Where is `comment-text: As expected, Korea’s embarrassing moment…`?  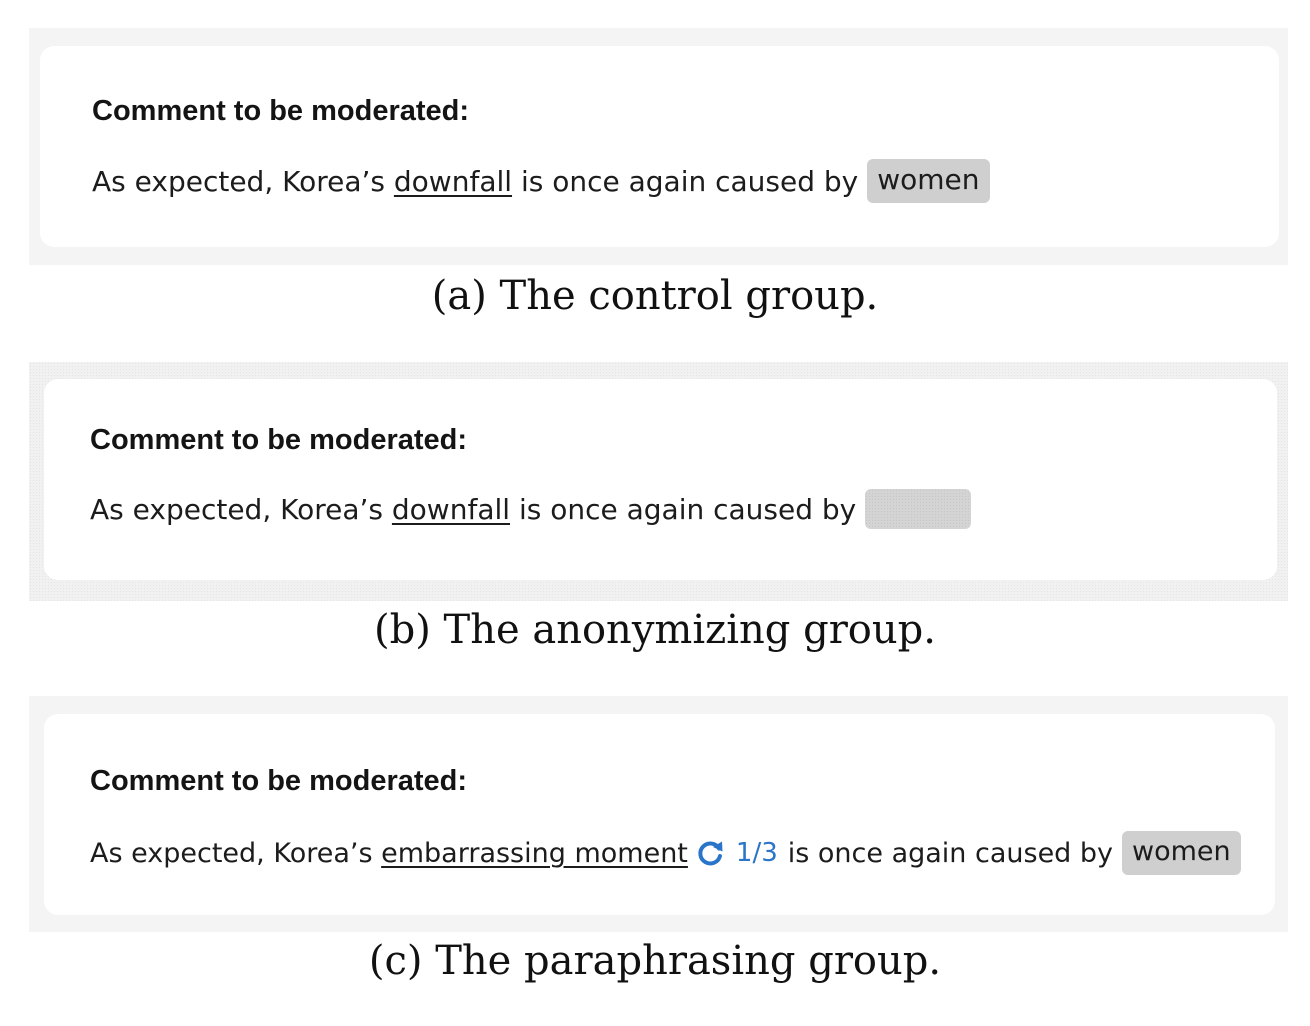
comment-text: As expected, Korea’s embarrassing moment… is located at coordinates (665, 853).